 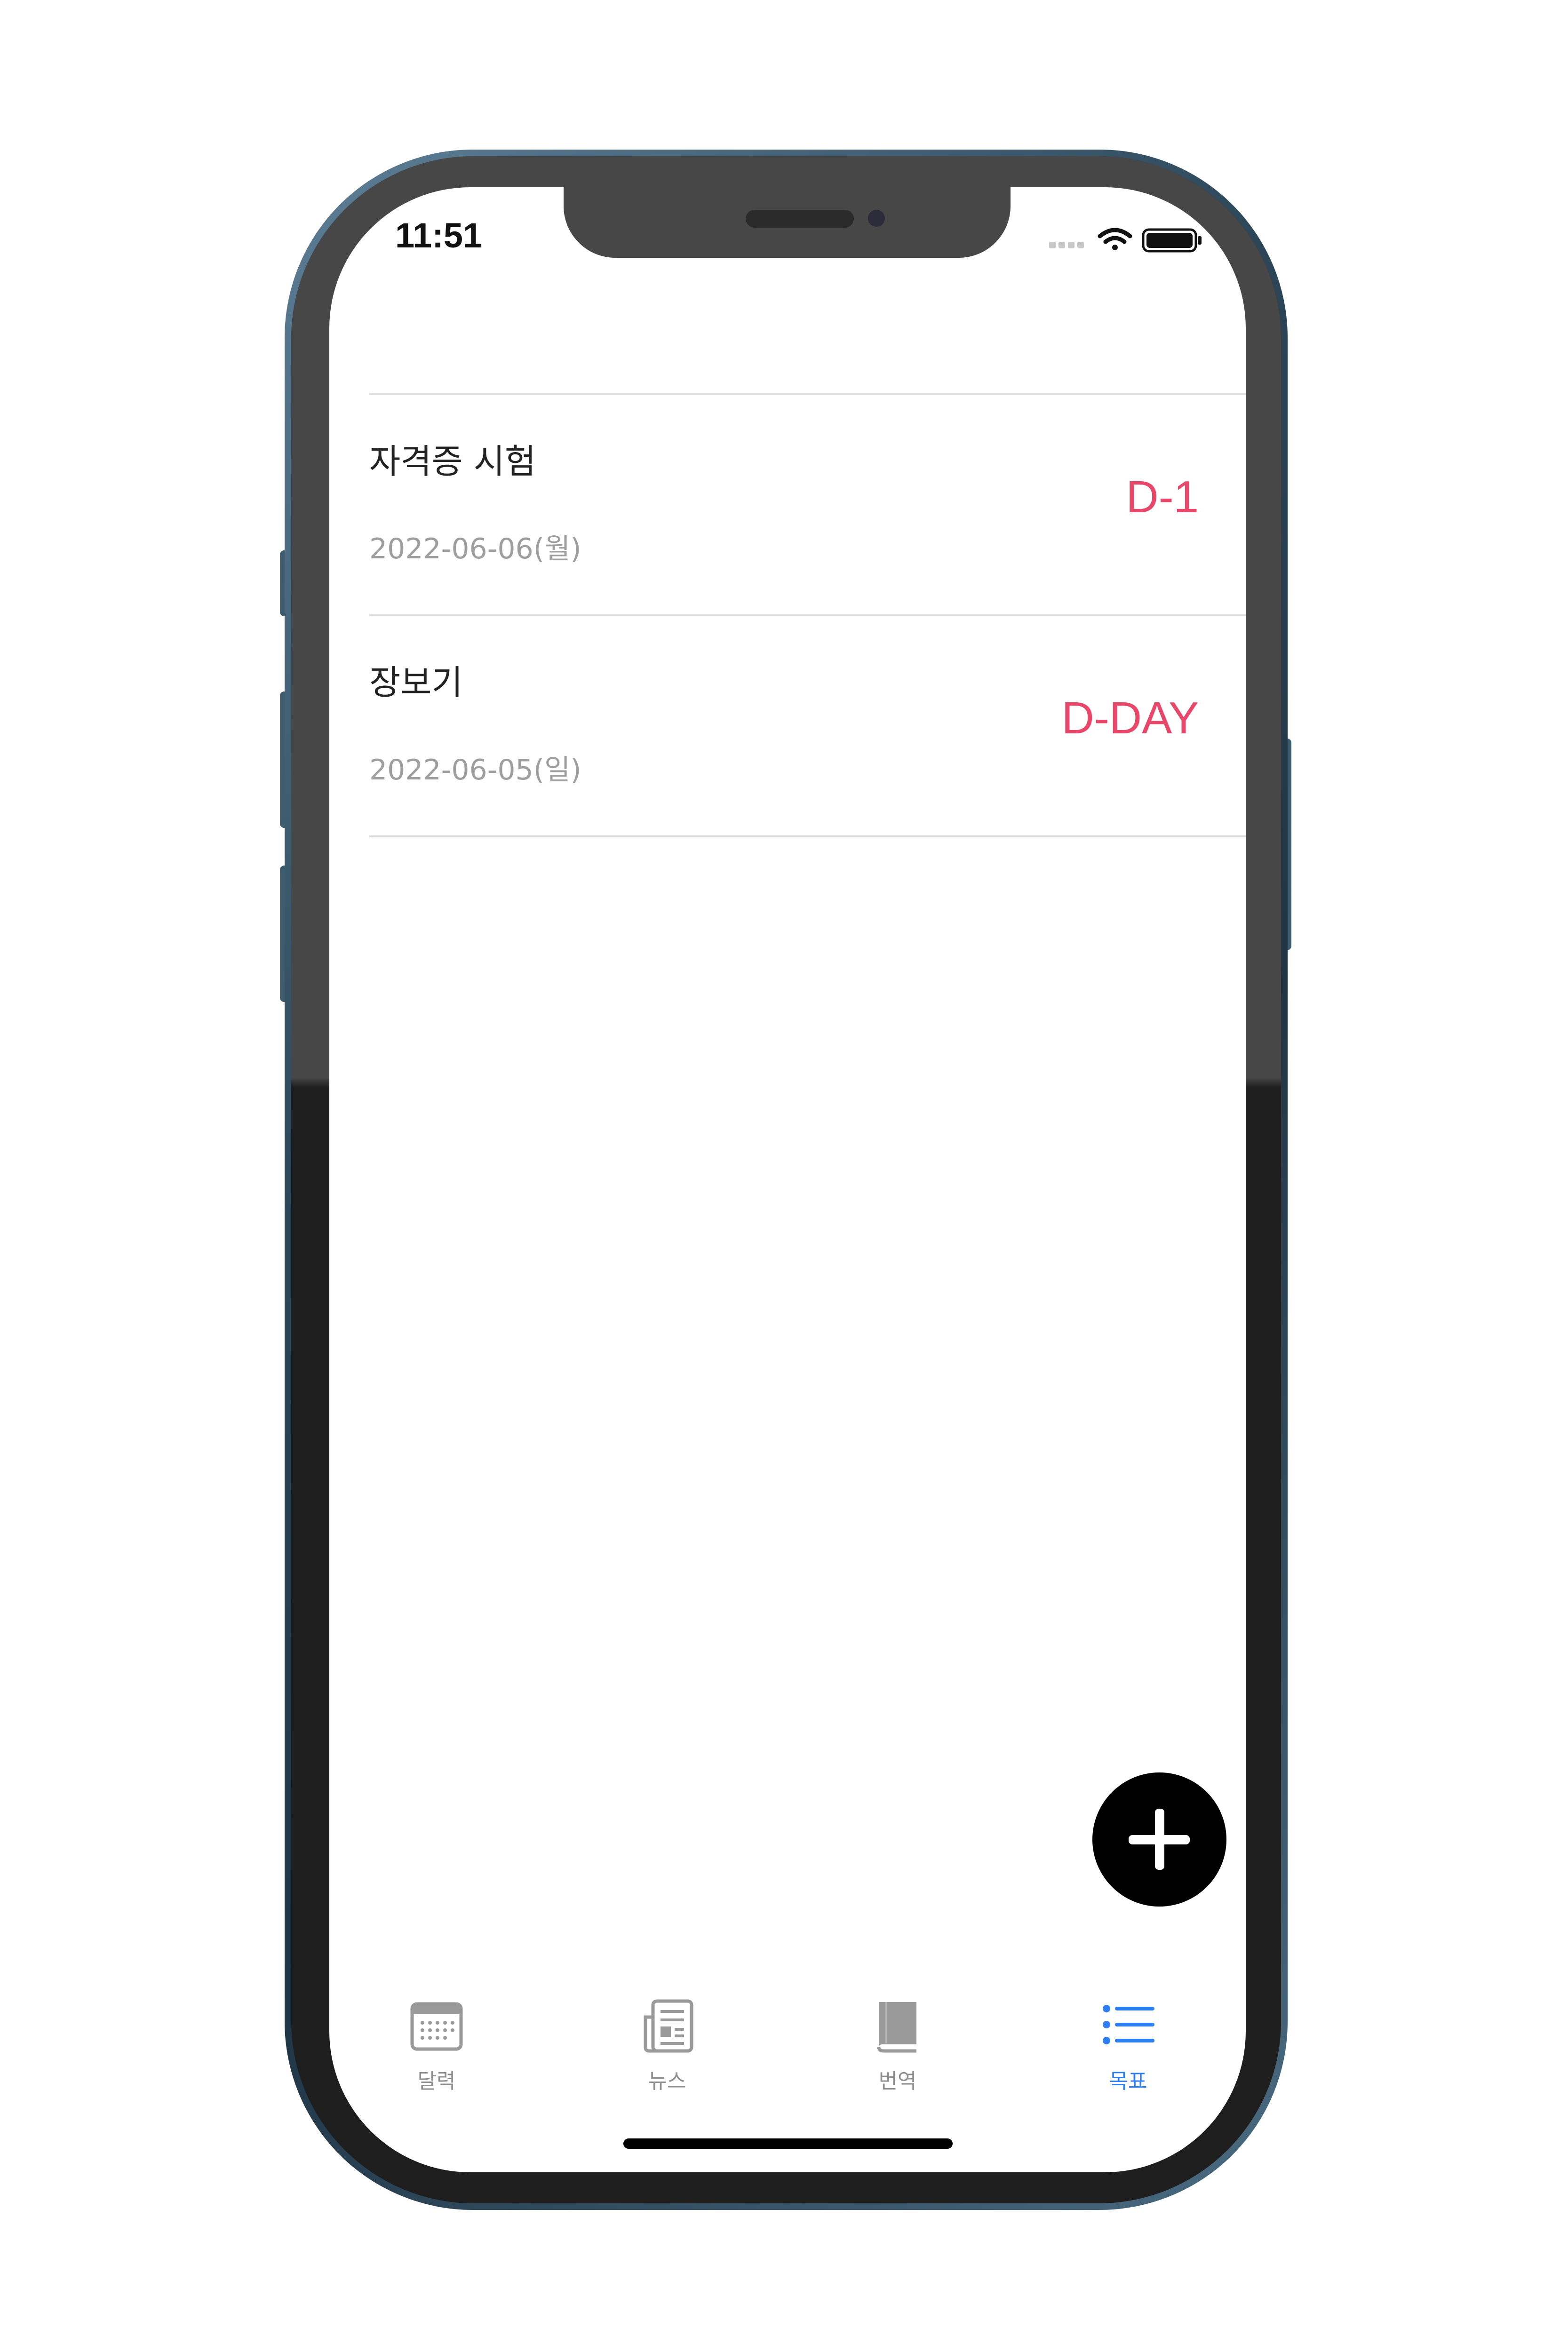 What do you see at coordinates (1066, 245) in the screenshot?
I see `cellular-signal-icon` at bounding box center [1066, 245].